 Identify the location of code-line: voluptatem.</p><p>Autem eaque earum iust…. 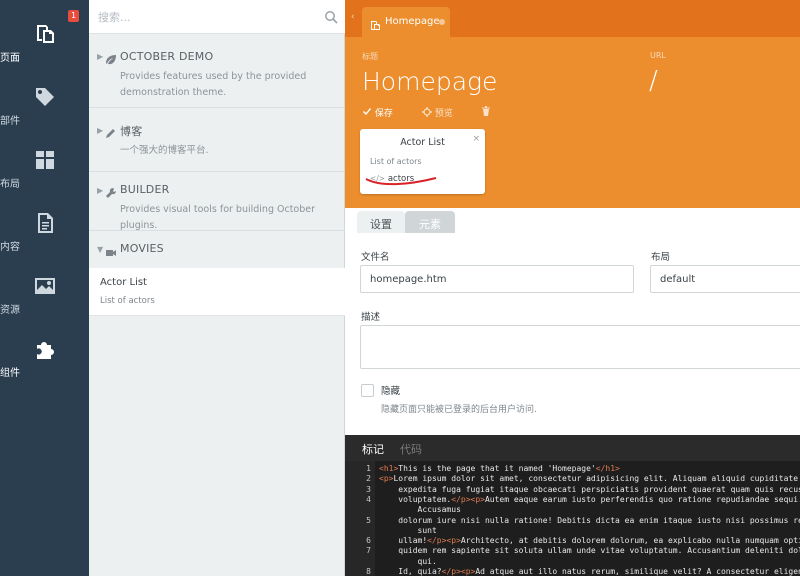
(589, 499).